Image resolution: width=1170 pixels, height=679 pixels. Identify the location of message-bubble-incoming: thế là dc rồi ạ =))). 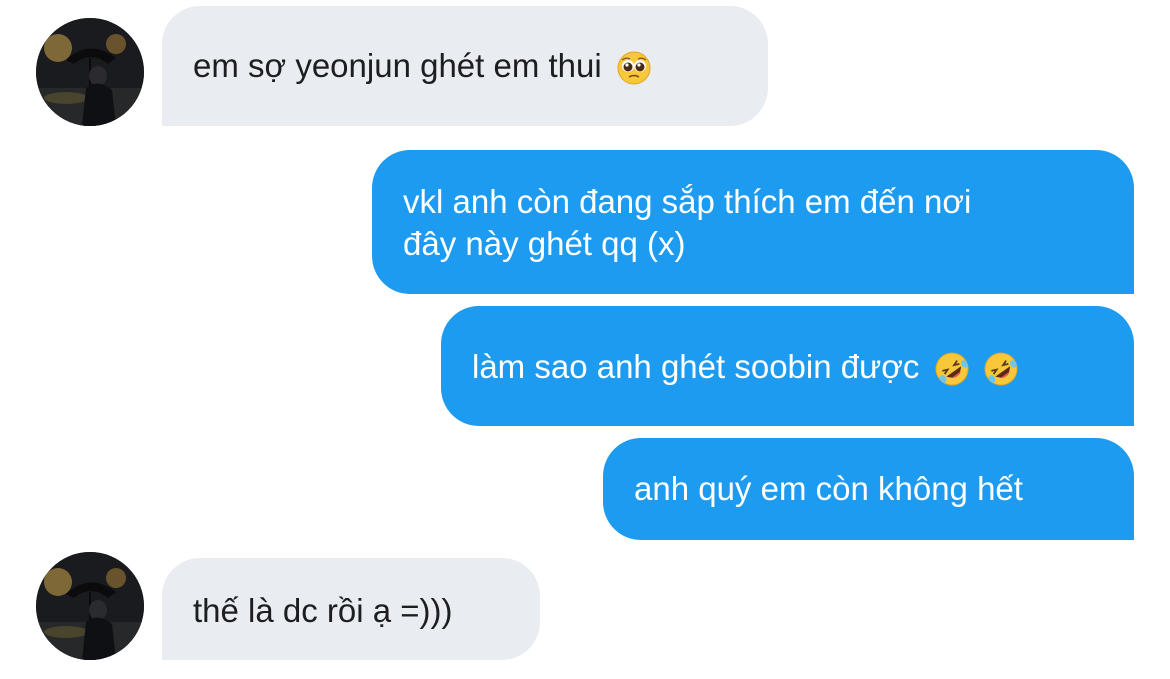
(351, 609).